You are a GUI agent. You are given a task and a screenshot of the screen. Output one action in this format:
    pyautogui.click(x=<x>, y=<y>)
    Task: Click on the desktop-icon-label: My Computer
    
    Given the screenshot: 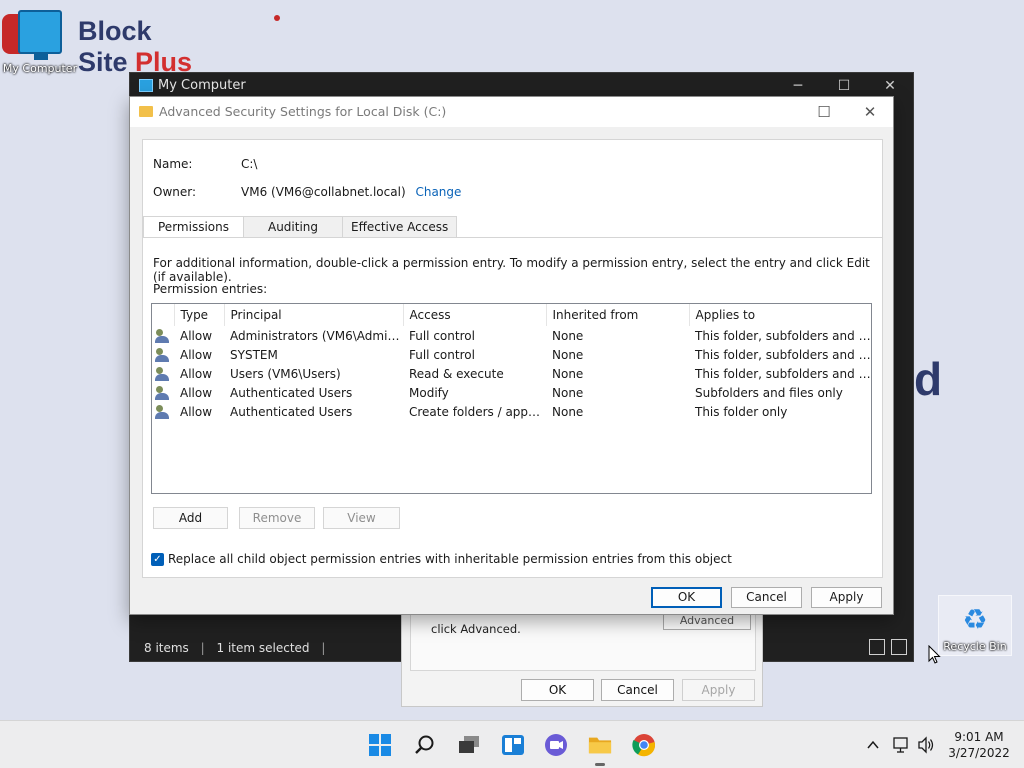 What is the action you would take?
    pyautogui.click(x=40, y=68)
    